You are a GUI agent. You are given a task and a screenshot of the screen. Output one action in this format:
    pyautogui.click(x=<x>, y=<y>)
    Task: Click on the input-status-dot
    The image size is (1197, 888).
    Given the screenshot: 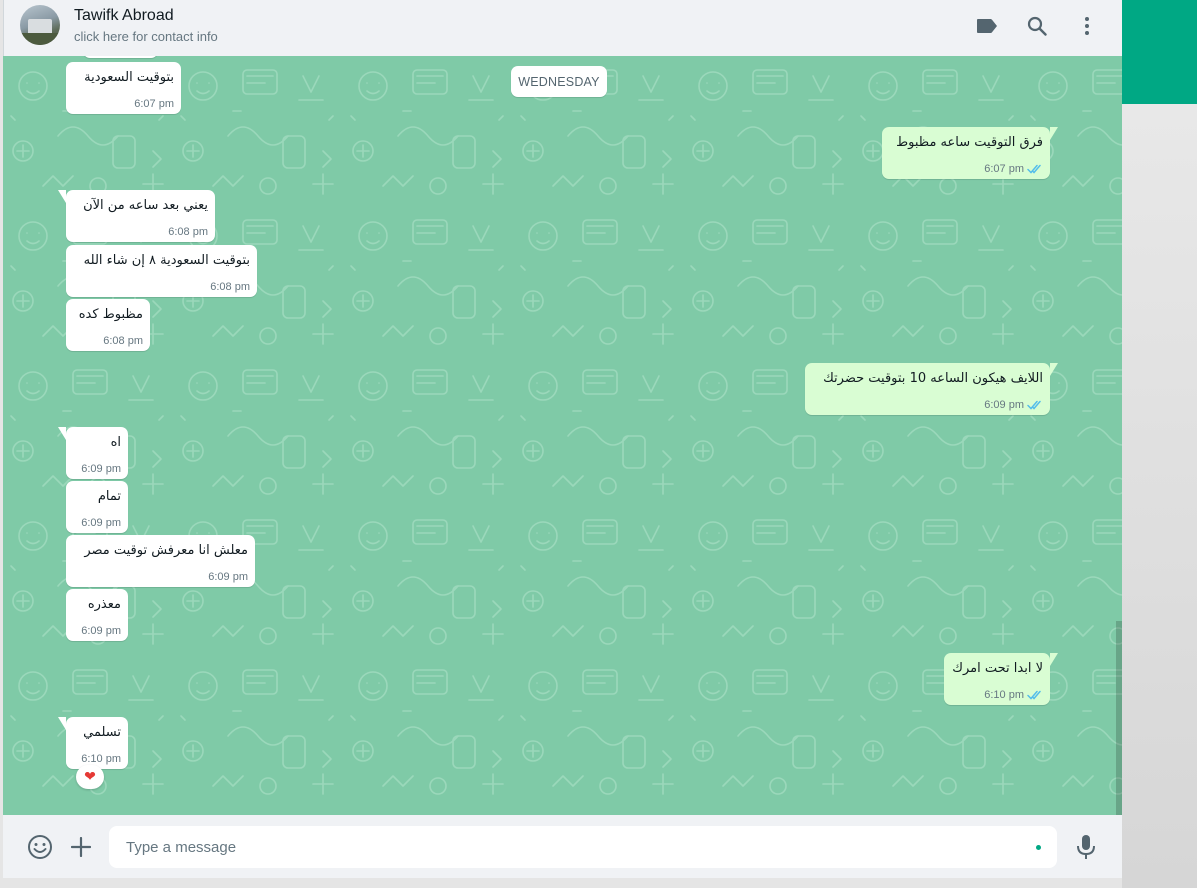 What is the action you would take?
    pyautogui.click(x=1038, y=847)
    